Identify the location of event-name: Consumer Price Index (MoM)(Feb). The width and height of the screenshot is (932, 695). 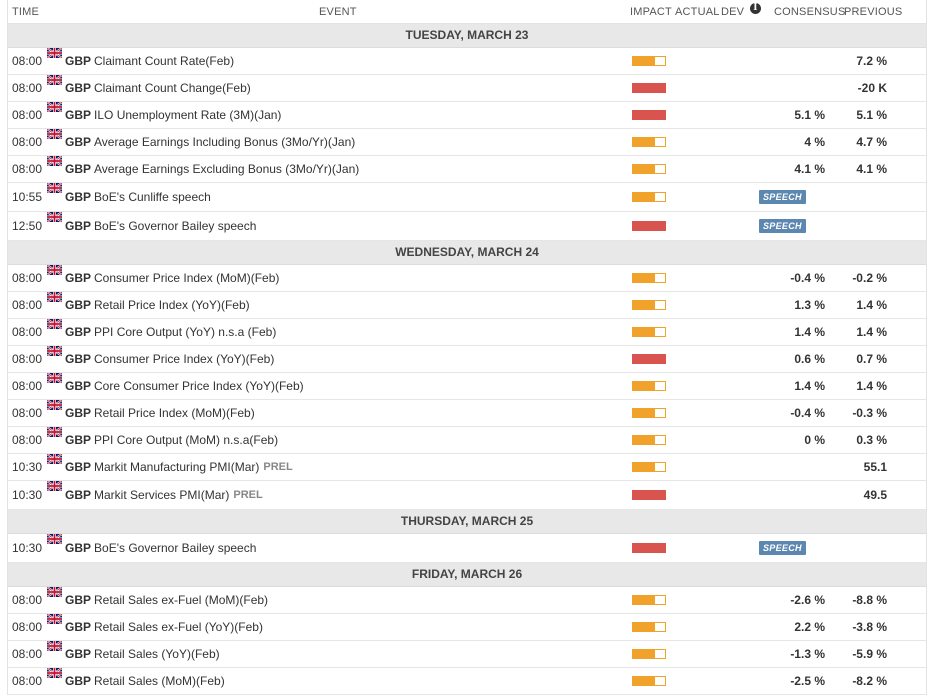
(186, 278).